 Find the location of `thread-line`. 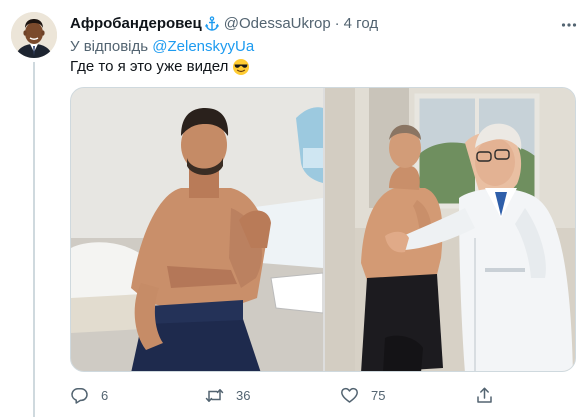

thread-line is located at coordinates (34, 239).